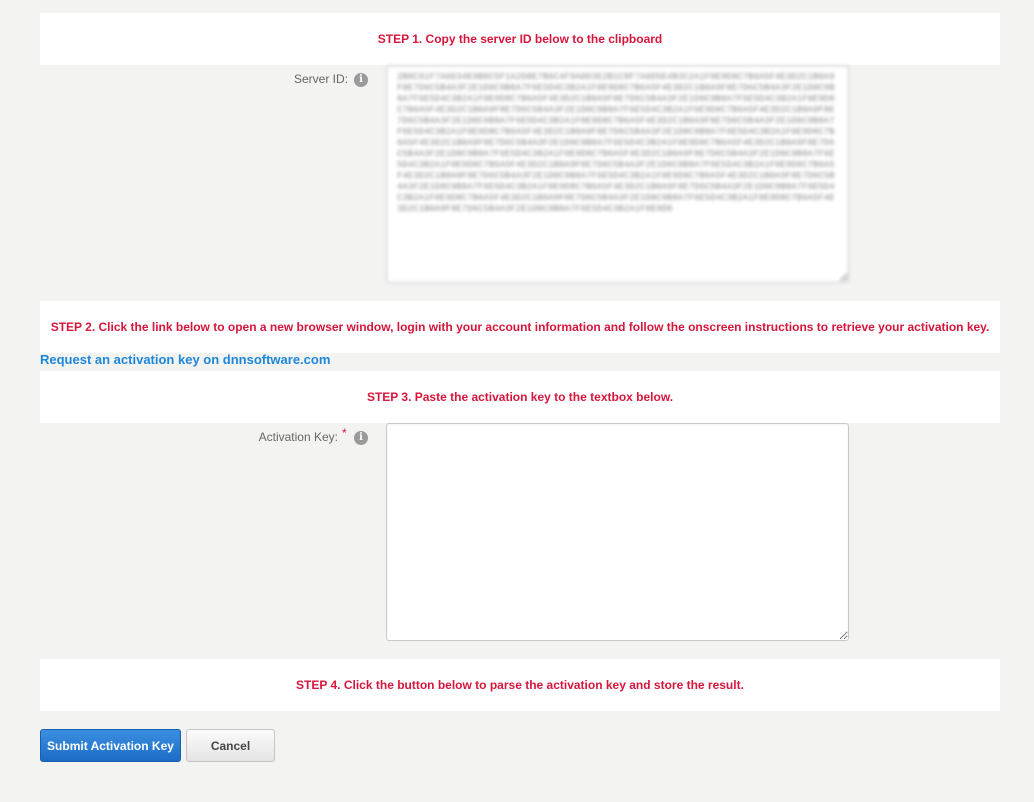  What do you see at coordinates (230, 745) in the screenshot?
I see `cancel-button: Cancel` at bounding box center [230, 745].